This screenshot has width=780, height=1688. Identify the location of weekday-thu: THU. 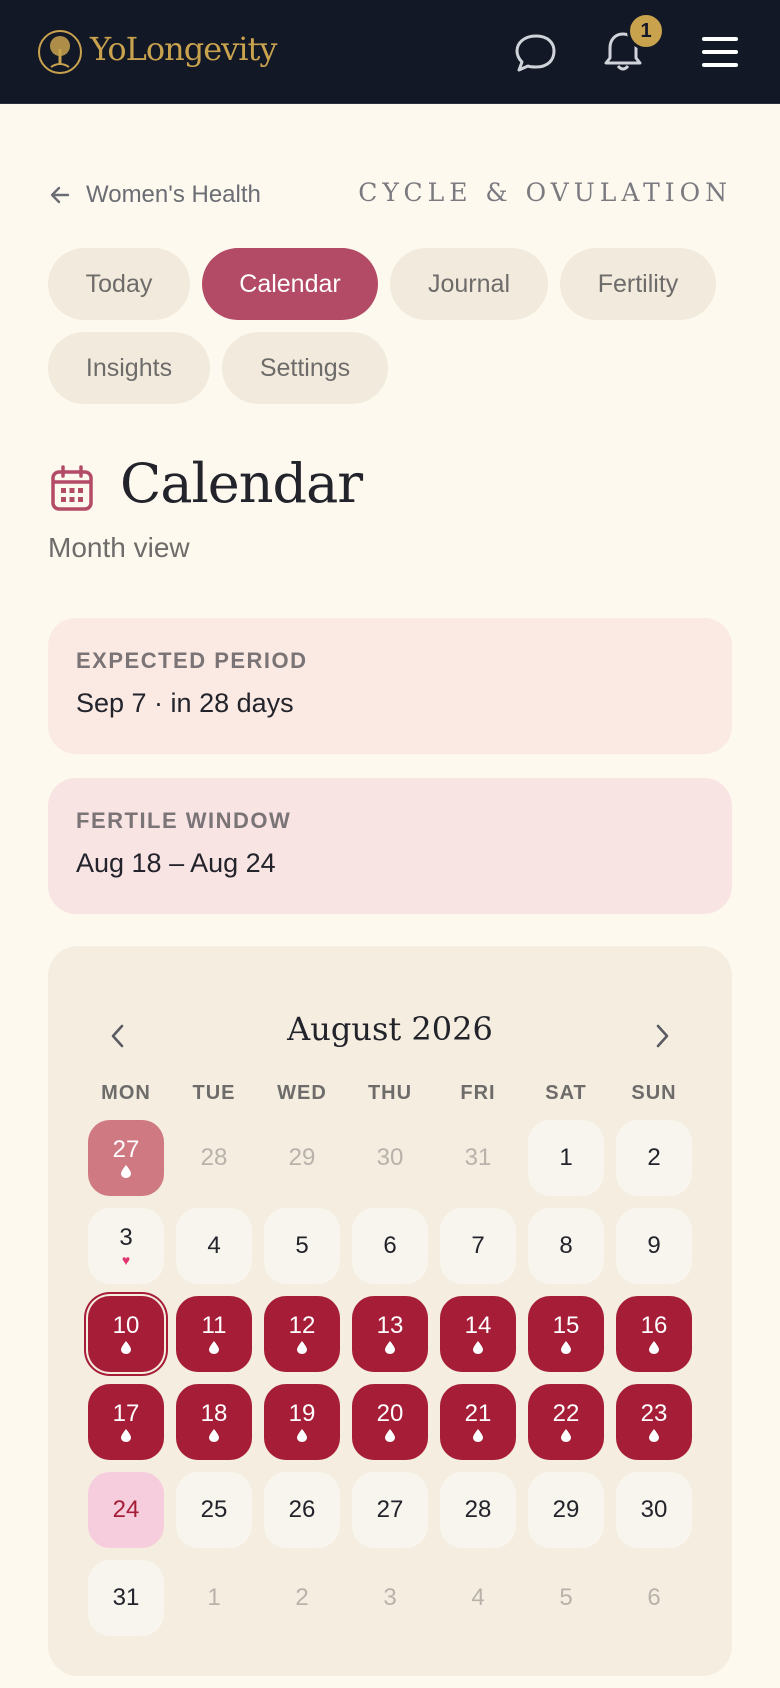
(390, 1093).